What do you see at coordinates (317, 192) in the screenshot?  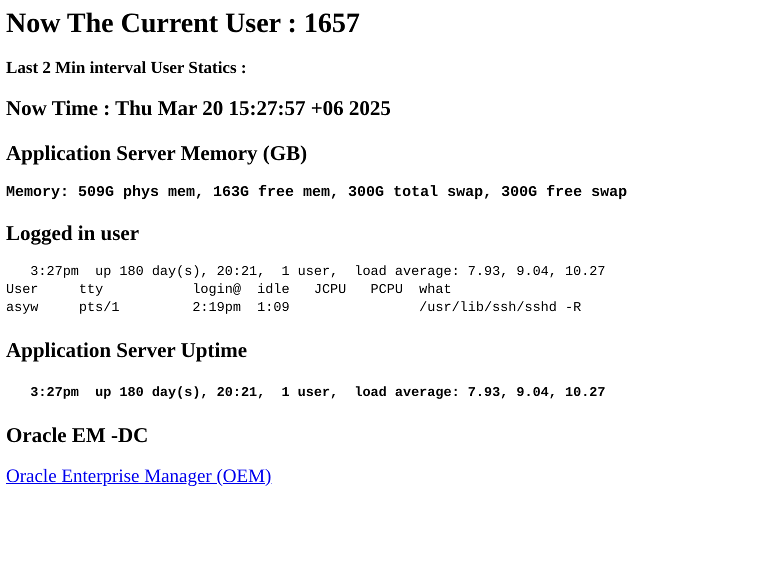 I see `memory-text: Memory: 509G phys mem, 163G free mem, 300G total swap, 300G free swap` at bounding box center [317, 192].